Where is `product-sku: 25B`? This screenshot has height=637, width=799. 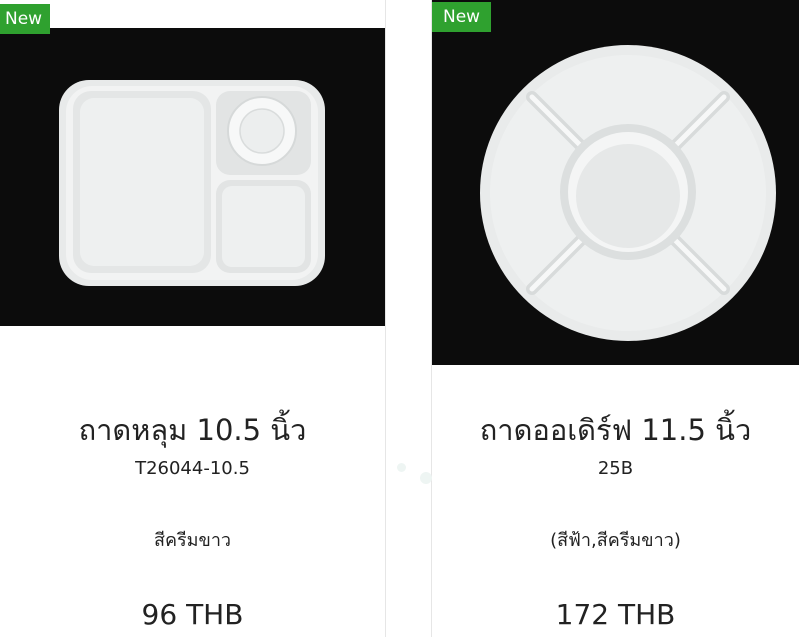 product-sku: 25B is located at coordinates (615, 468).